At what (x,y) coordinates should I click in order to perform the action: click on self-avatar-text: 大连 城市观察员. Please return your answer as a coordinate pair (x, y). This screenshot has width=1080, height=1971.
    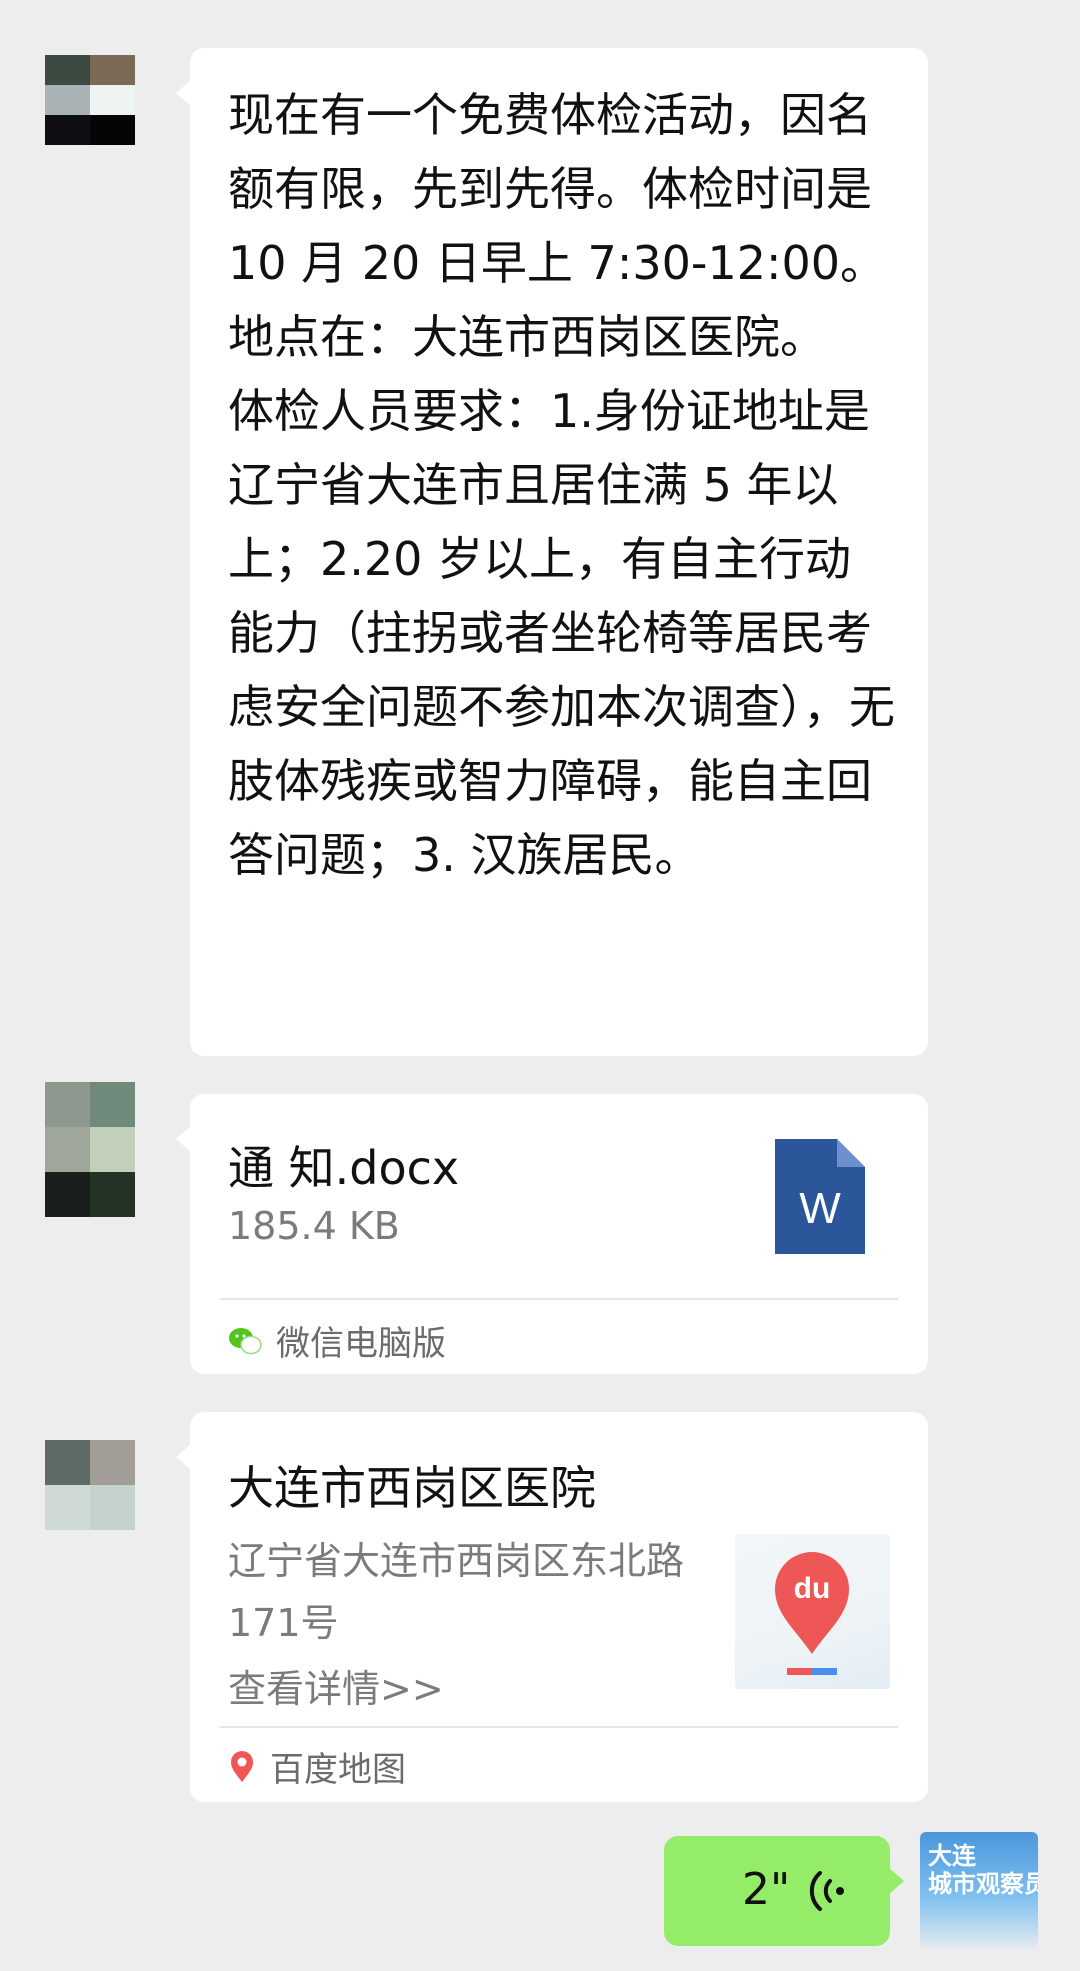
    Looking at the image, I should click on (983, 1870).